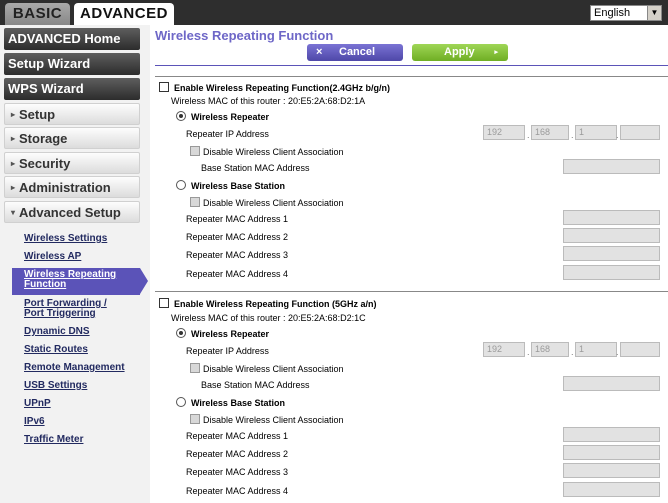 The image size is (668, 503). What do you see at coordinates (181, 333) in the screenshot?
I see `wireless-repeater-radio-5ghz` at bounding box center [181, 333].